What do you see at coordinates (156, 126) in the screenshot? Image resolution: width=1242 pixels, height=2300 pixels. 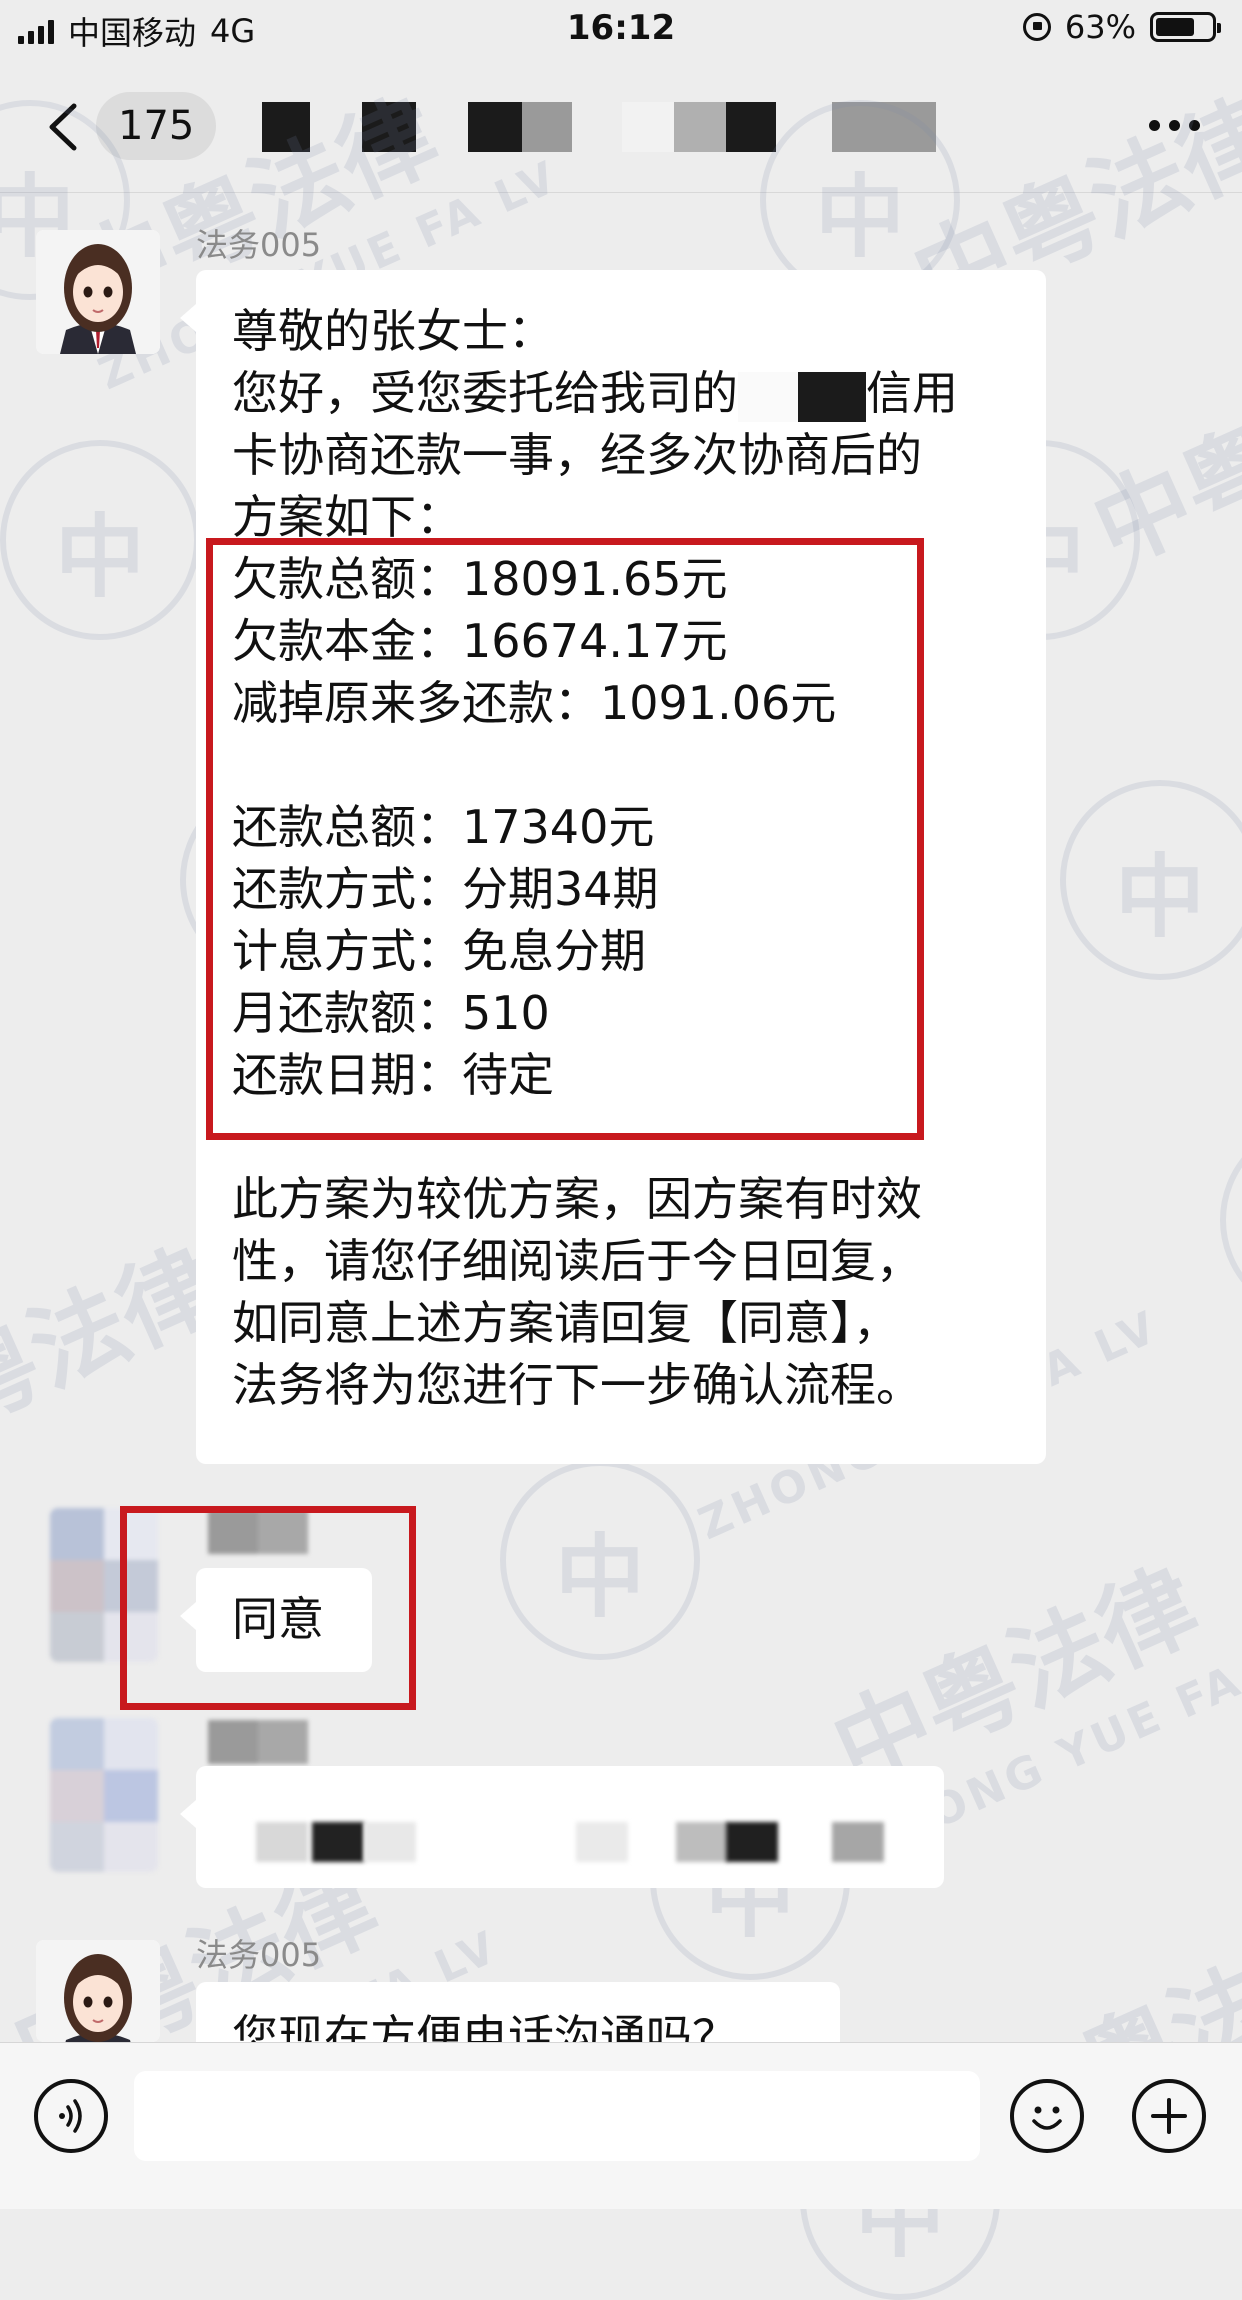 I see `unread-count-badge: 175` at bounding box center [156, 126].